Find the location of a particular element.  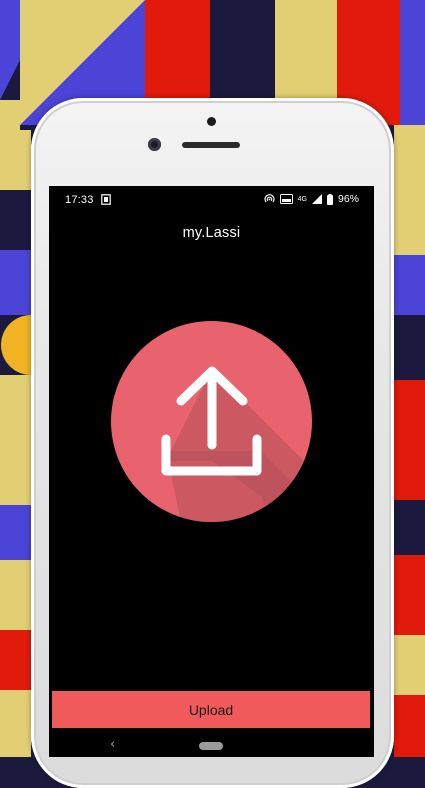

app-title: my.Lassi is located at coordinates (211, 233).